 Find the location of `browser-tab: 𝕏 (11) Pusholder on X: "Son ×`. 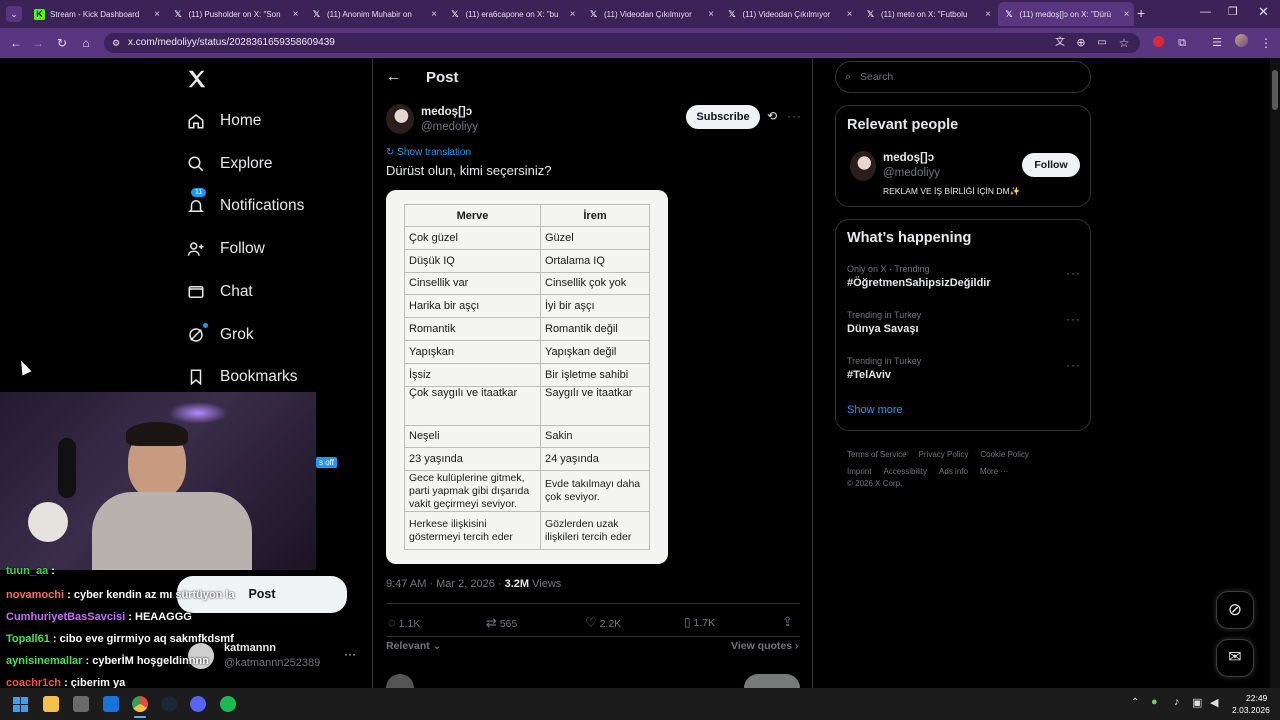

browser-tab: 𝕏 (11) Pusholder on X: "Son × is located at coordinates (235, 14).